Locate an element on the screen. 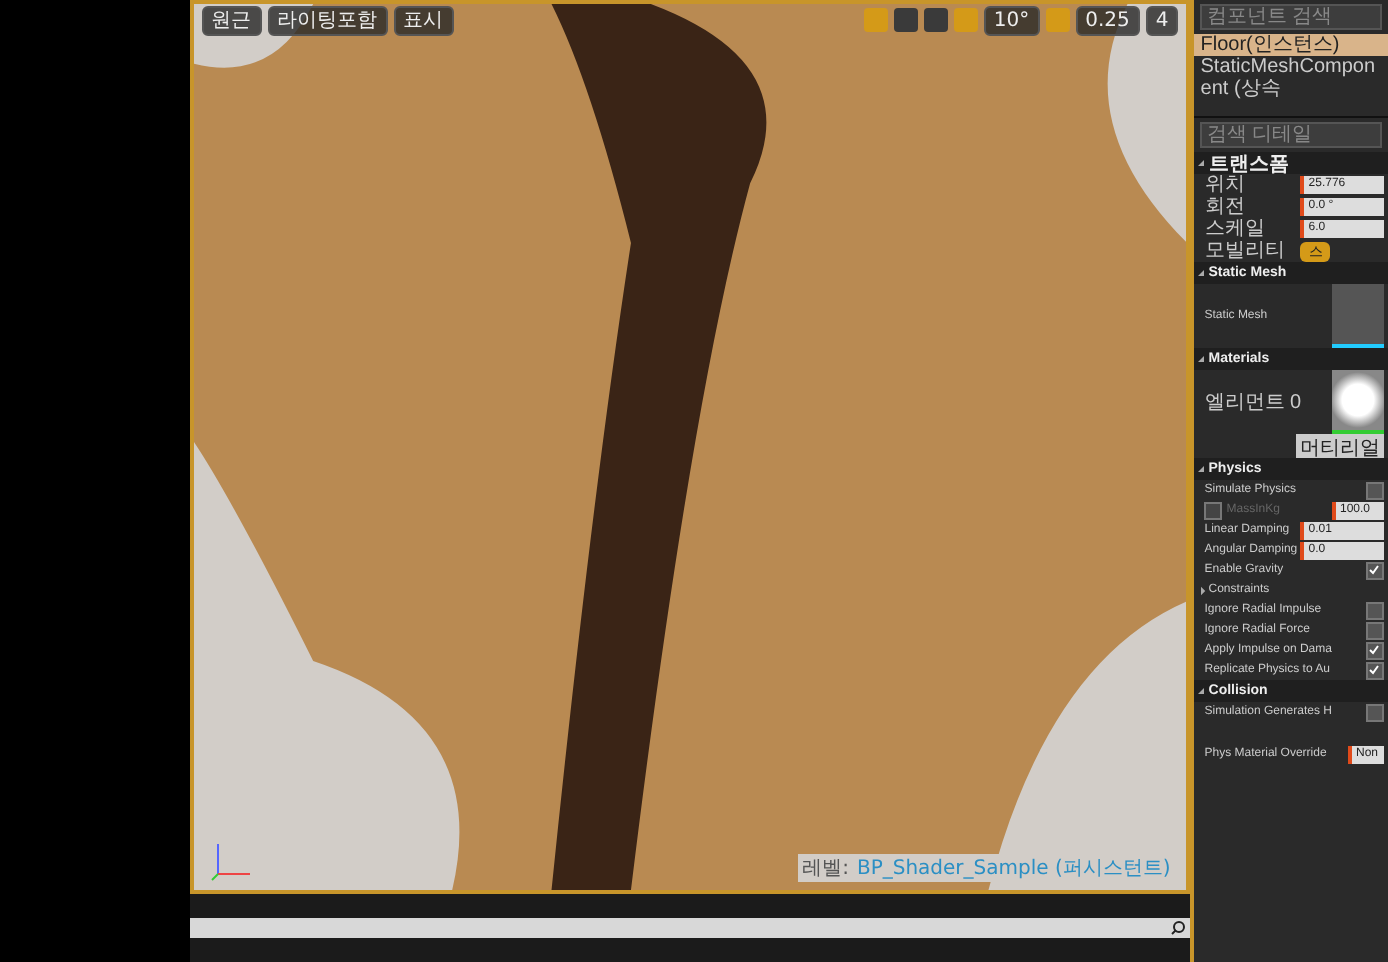  material-button: 머티리얼 is located at coordinates (1339, 446).